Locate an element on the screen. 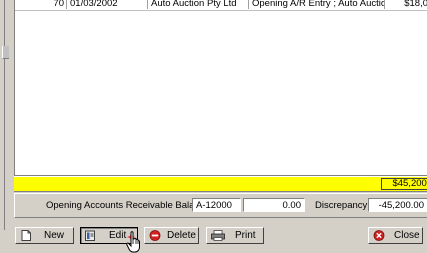 The height and width of the screenshot is (253, 427). balance-label: Opening Accounts Receivable Balance is located at coordinates (128, 205).